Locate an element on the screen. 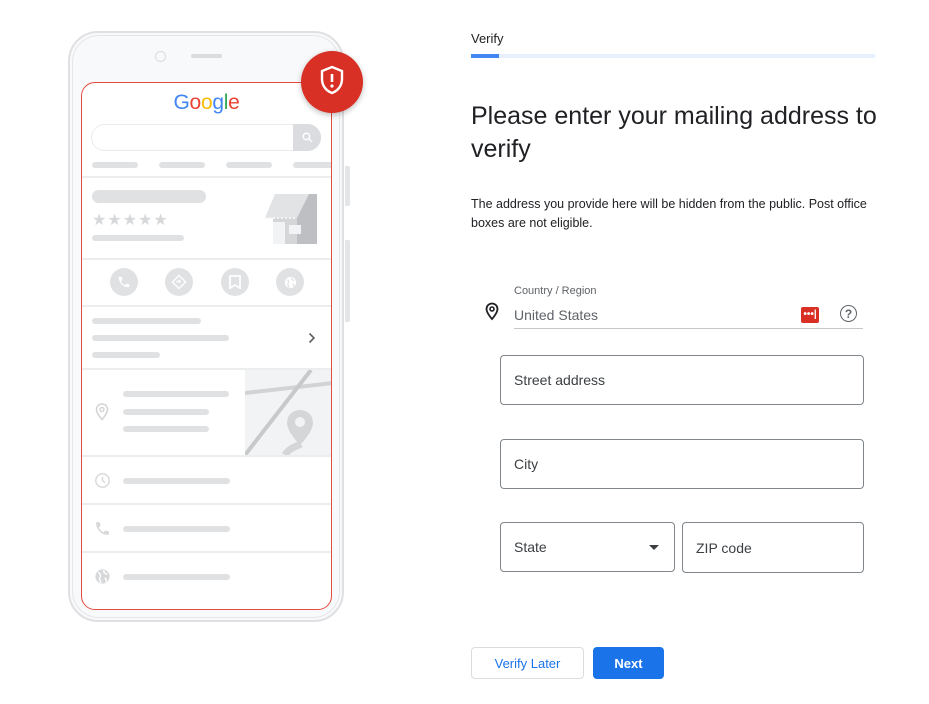 This screenshot has width=929, height=704. chevron-right-icon is located at coordinates (312, 340).